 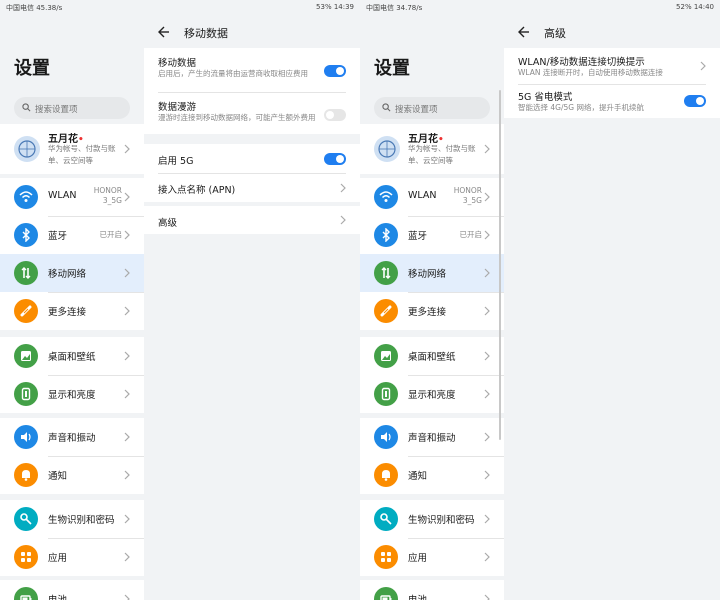 I want to click on display-icon, so click(x=386, y=394).